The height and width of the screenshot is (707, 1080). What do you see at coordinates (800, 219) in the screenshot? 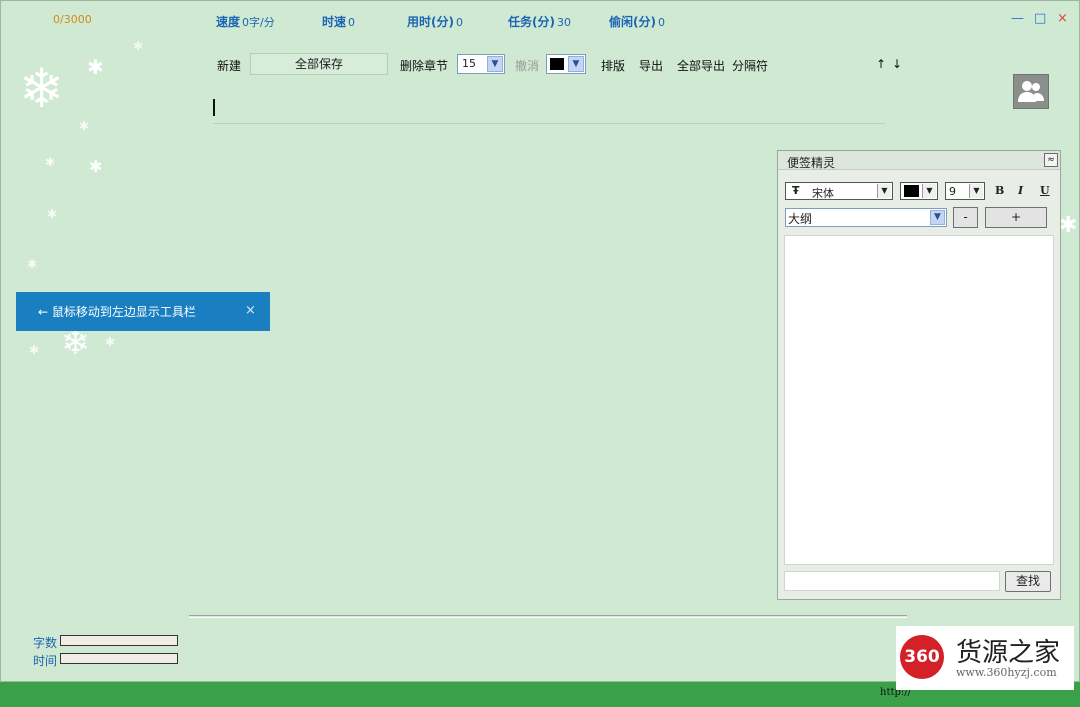
I see `outline-select-value: 大纲` at bounding box center [800, 219].